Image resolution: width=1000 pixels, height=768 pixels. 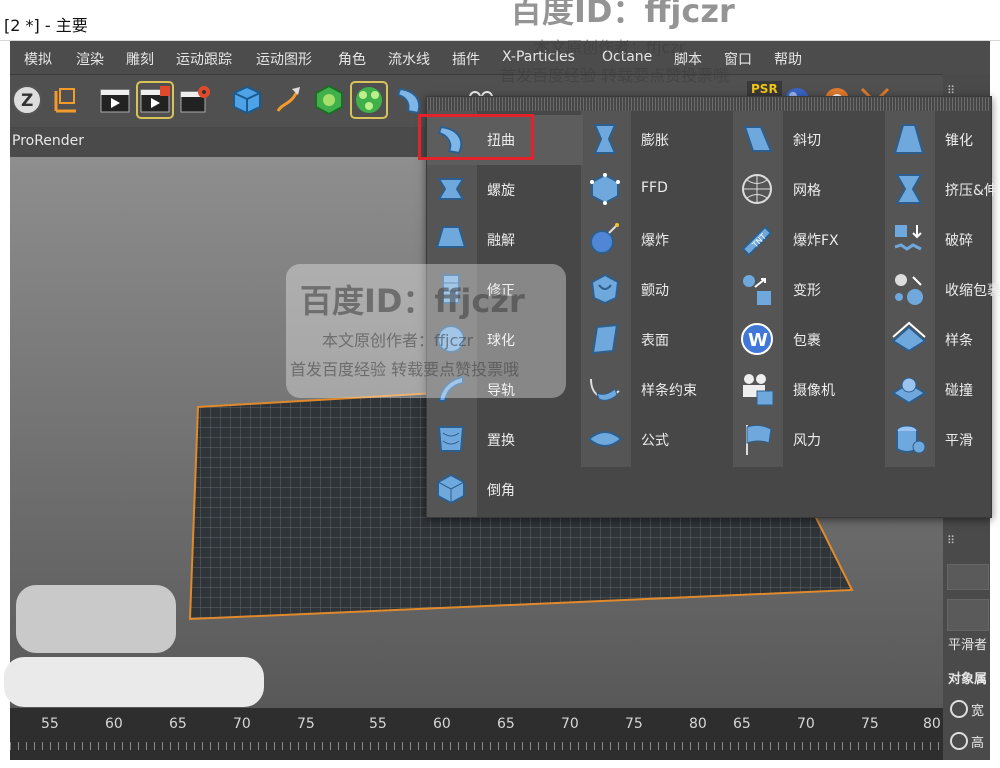 What do you see at coordinates (218, 142) in the screenshot?
I see `viewport-header: ProRender` at bounding box center [218, 142].